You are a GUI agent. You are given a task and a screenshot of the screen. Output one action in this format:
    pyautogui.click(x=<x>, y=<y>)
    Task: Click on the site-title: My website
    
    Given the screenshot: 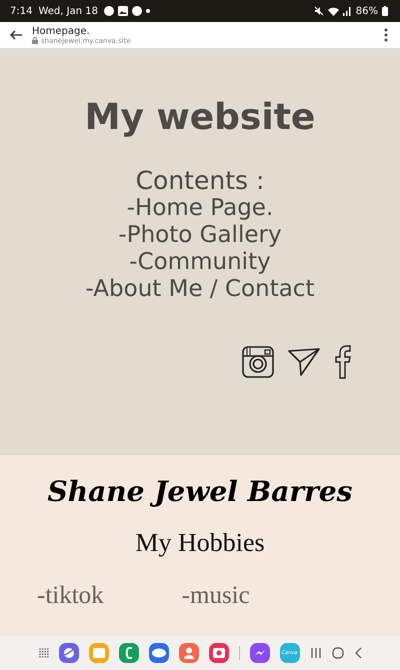 What is the action you would take?
    pyautogui.click(x=200, y=117)
    